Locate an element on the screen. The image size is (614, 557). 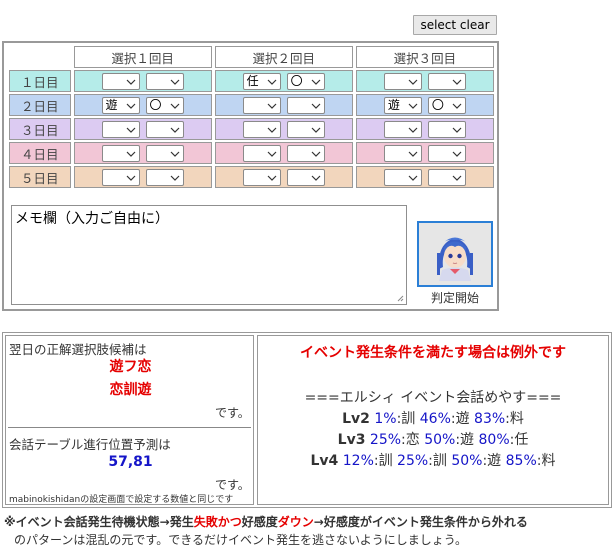
note-1d: ダウン is located at coordinates (295, 522).